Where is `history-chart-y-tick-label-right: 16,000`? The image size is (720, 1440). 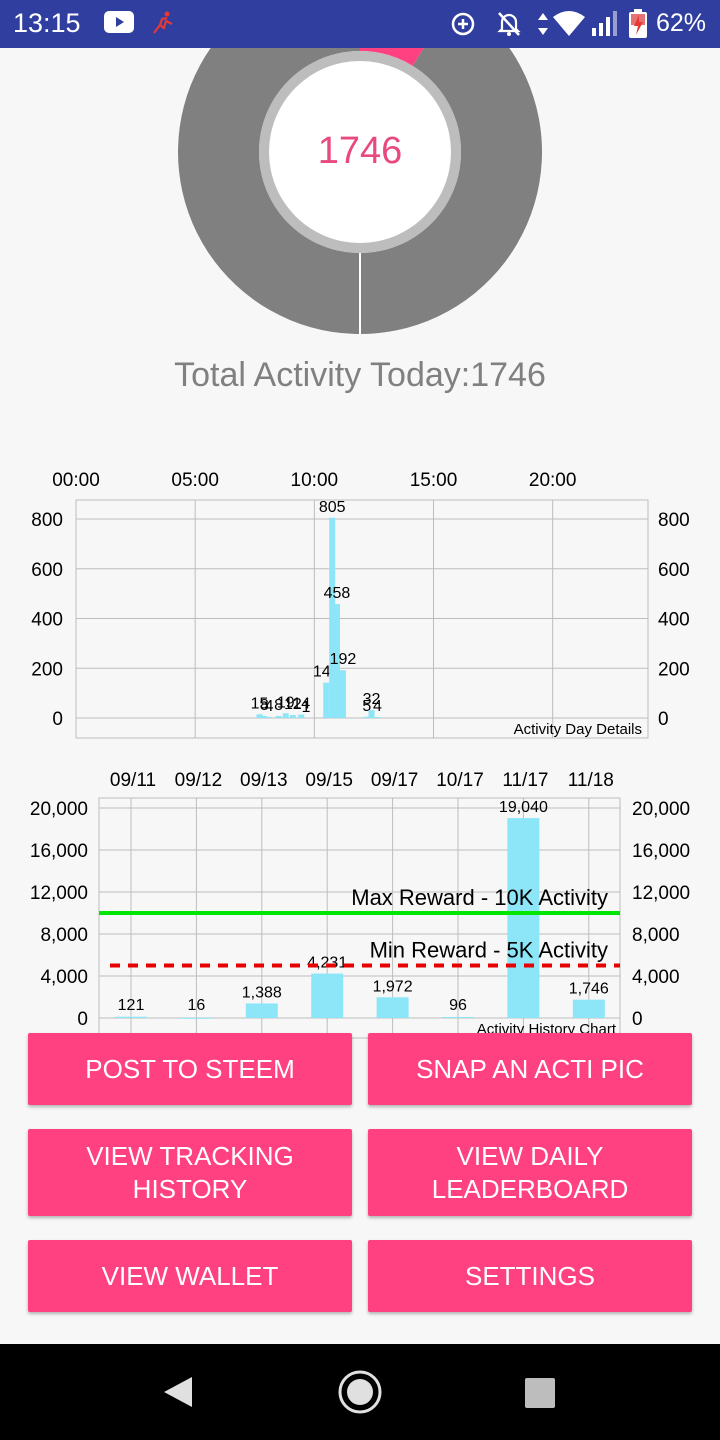
history-chart-y-tick-label-right: 16,000 is located at coordinates (661, 851).